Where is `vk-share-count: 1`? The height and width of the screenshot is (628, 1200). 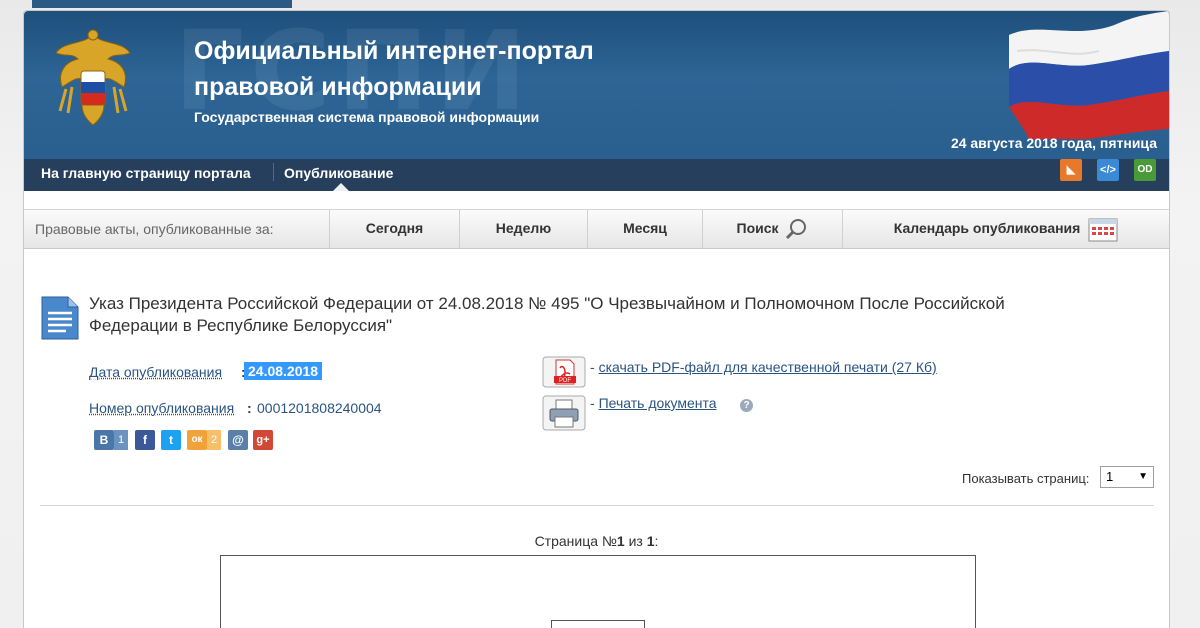 vk-share-count: 1 is located at coordinates (121, 440).